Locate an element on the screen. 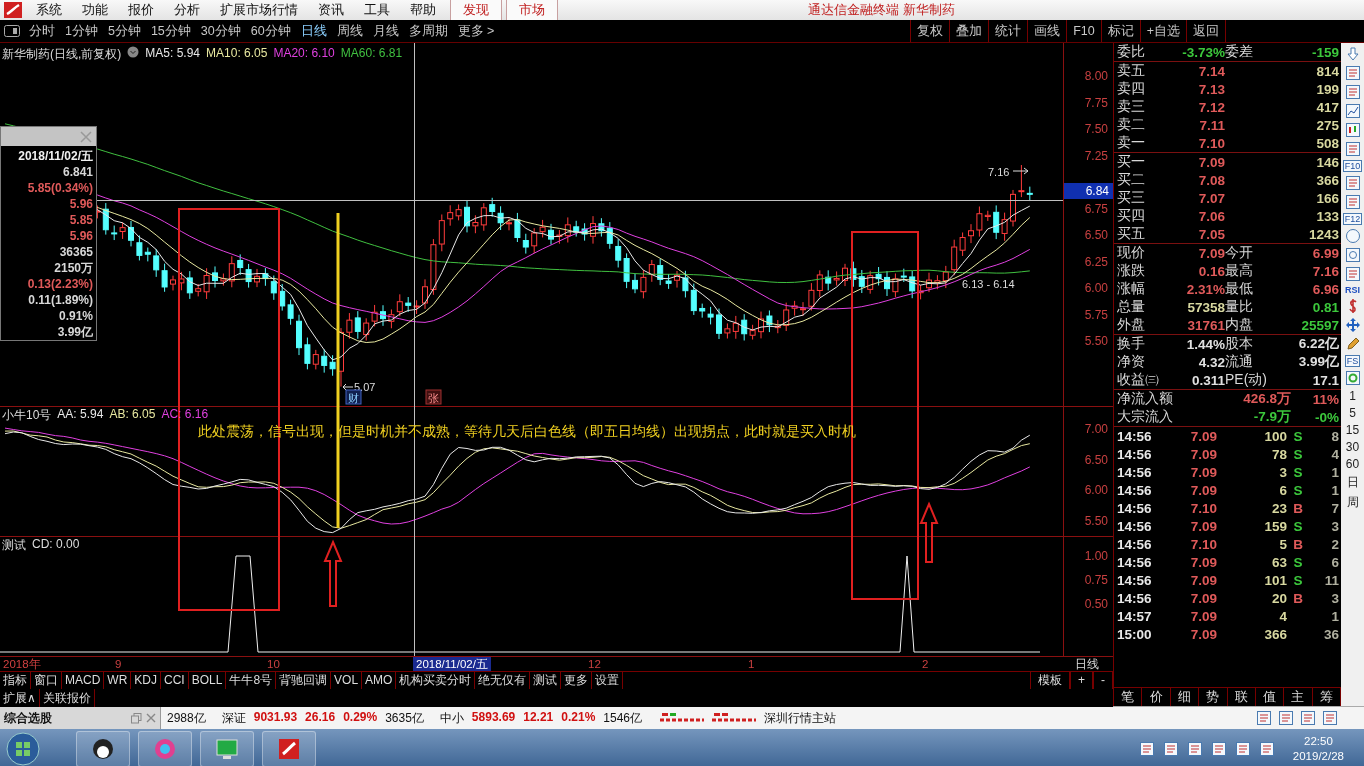 Image resolution: width=1364 pixels, height=766 pixels. price-axis-label: 8.00 is located at coordinates (1096, 76).